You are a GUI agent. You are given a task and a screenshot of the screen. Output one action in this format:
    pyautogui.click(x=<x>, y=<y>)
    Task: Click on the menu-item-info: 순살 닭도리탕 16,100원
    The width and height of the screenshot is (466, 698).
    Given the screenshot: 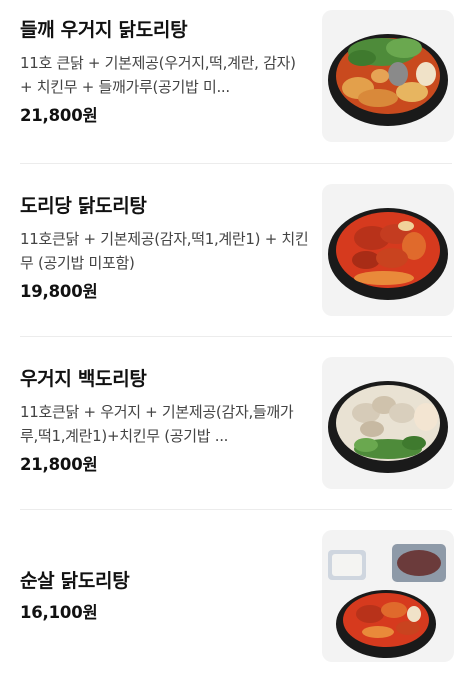 What is the action you would take?
    pyautogui.click(x=165, y=596)
    